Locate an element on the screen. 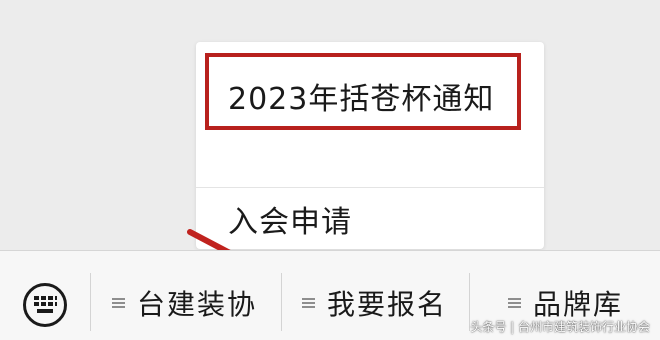 Image resolution: width=660 pixels, height=340 pixels. submenu-item-competition-notice: 2023年括苍杯通知 is located at coordinates (370, 96).